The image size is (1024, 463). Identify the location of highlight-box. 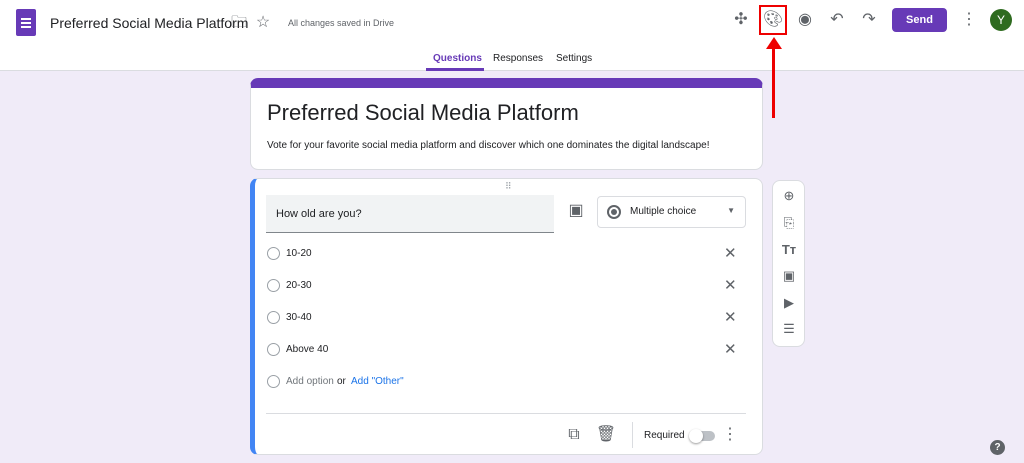
(773, 20).